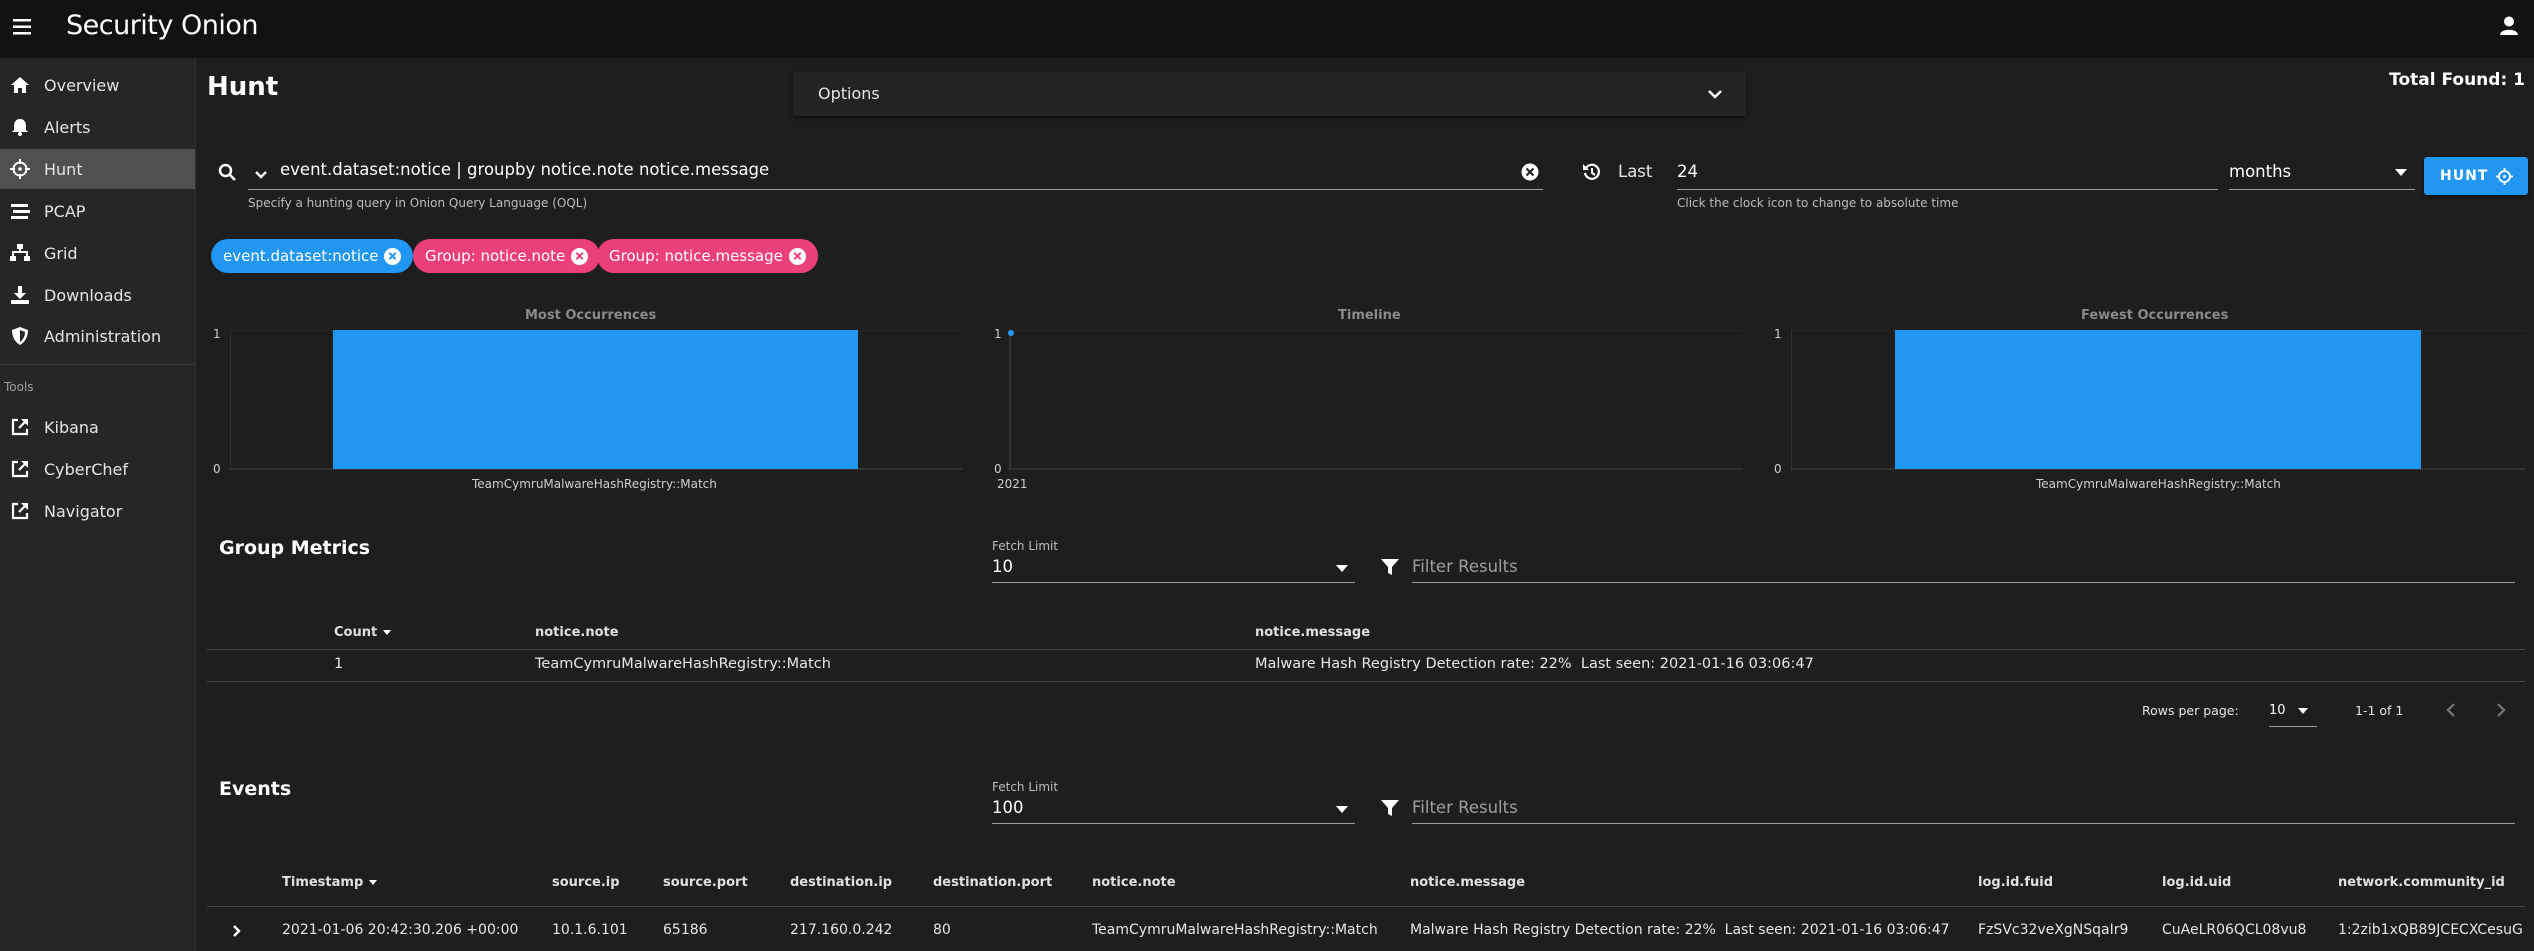 The width and height of the screenshot is (2534, 951). Describe the element at coordinates (323, 882) in the screenshot. I see `column-label: Timestamp` at that location.